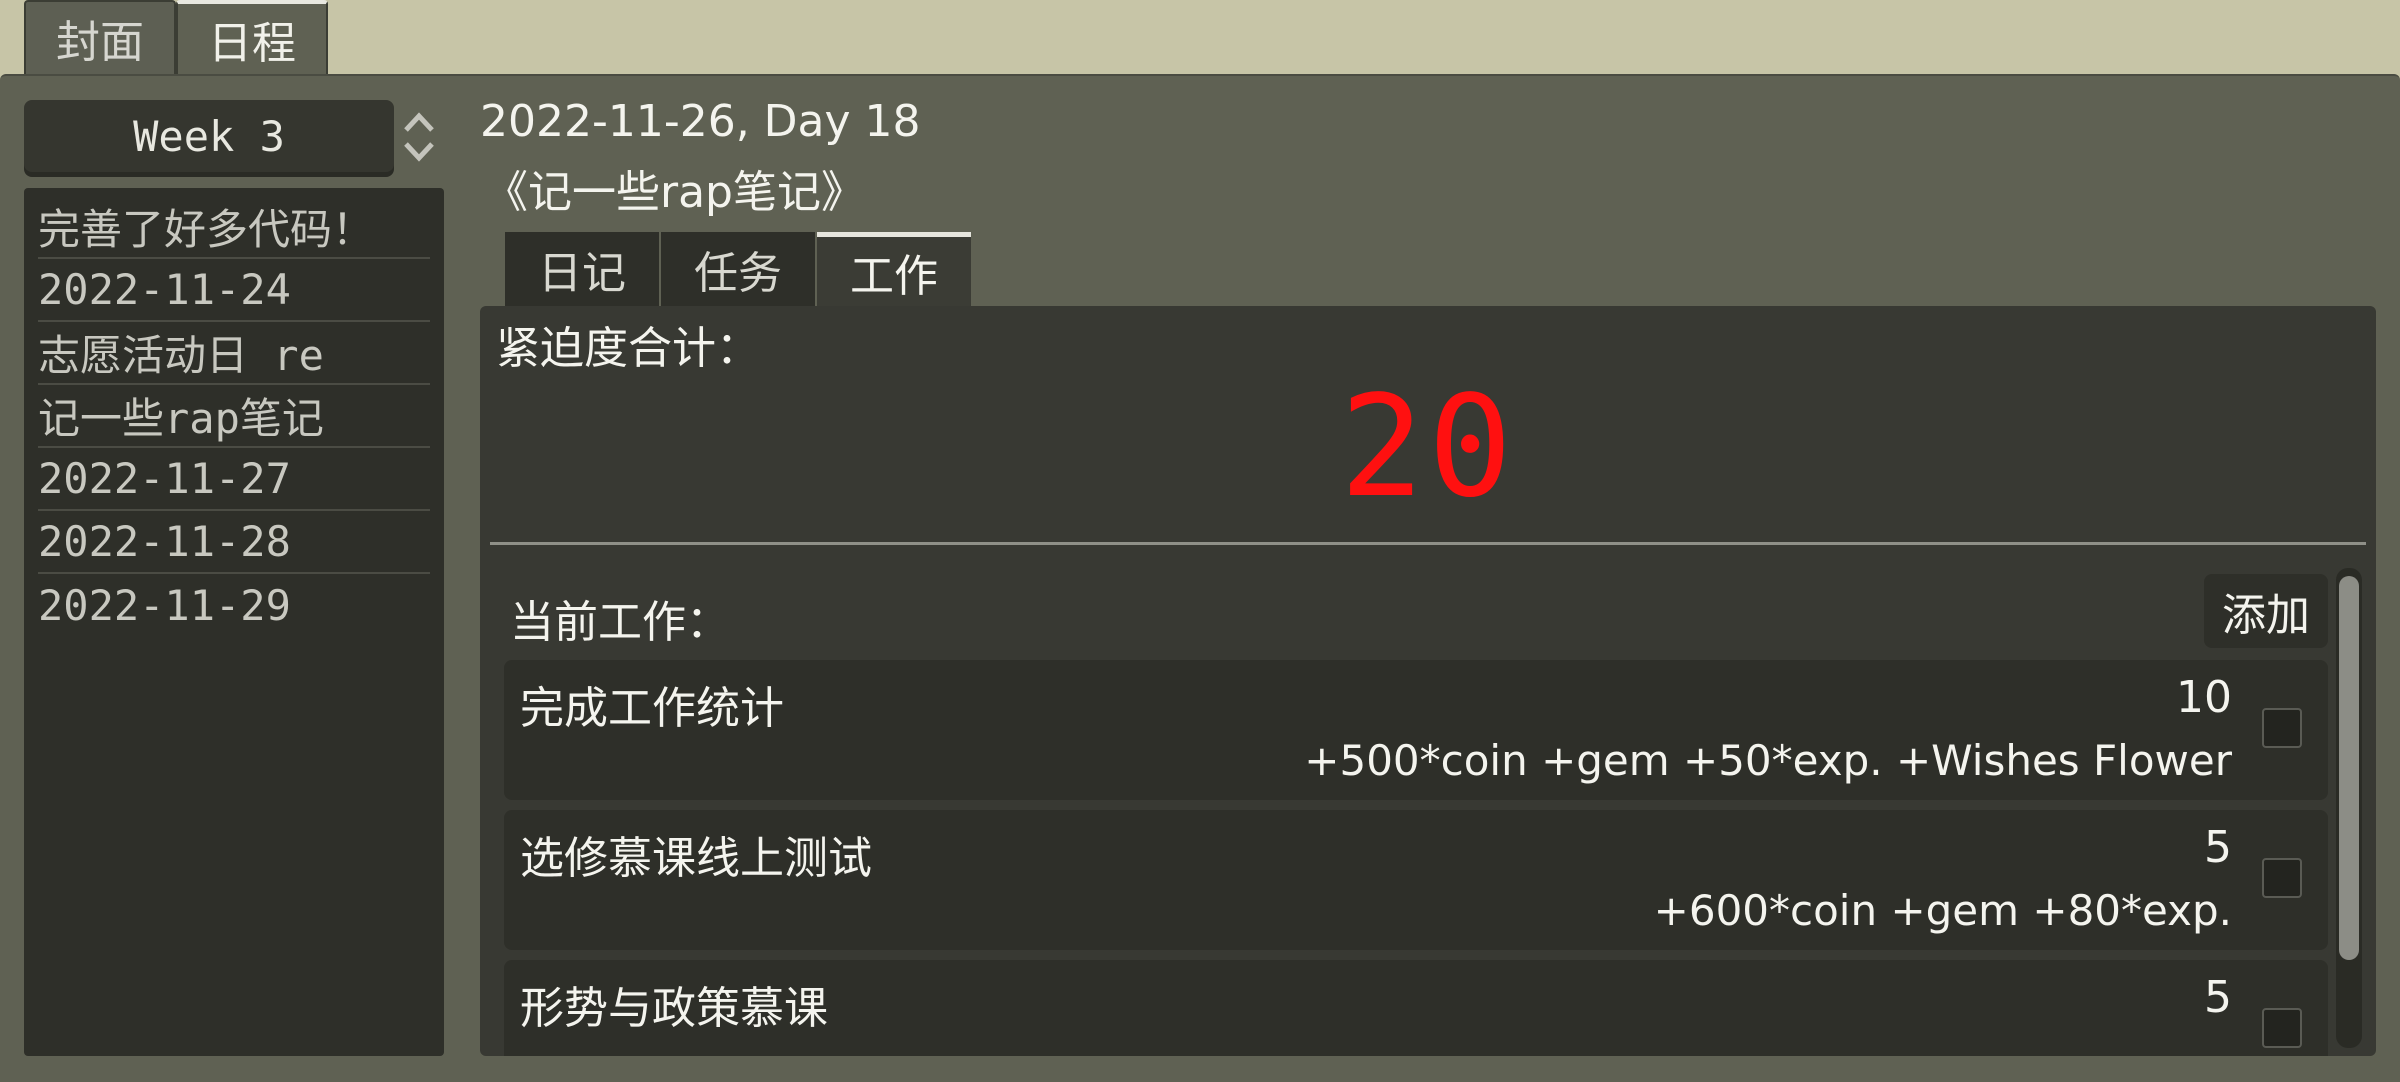 The image size is (2400, 1082). Describe the element at coordinates (1428, 447) in the screenshot. I see `urgency-total-value: 20` at that location.